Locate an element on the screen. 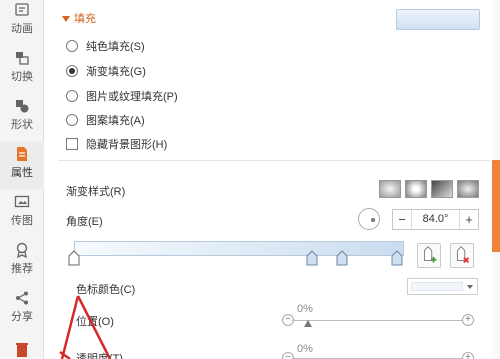 The height and width of the screenshot is (359, 500). radio-gradient-fill: 渐变填充(G) is located at coordinates (106, 71).